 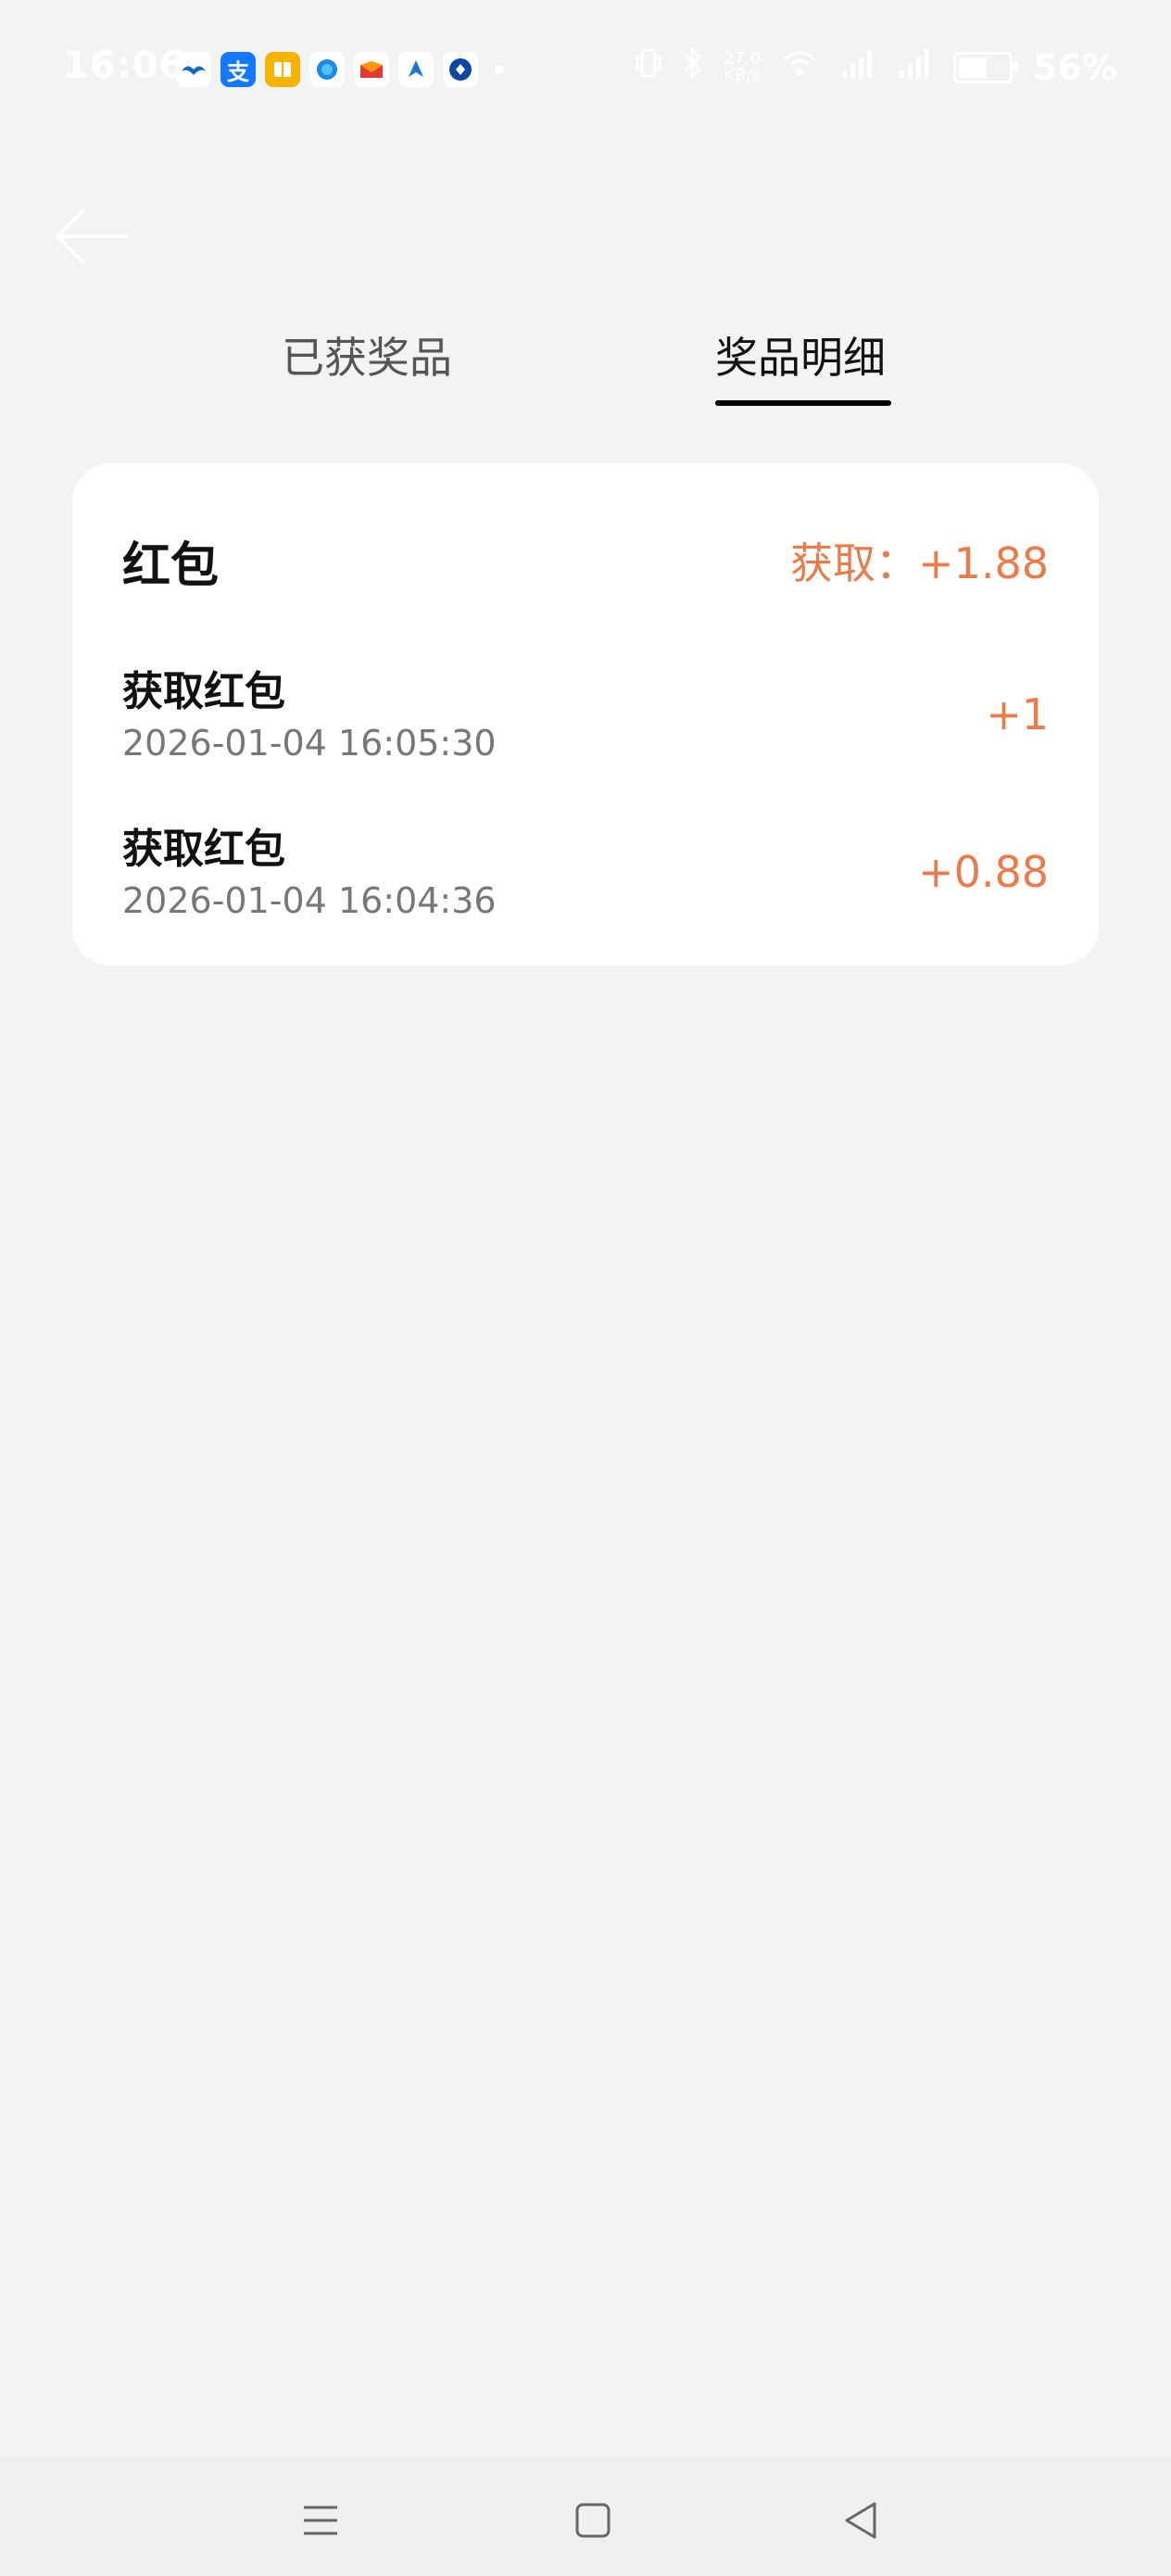 What do you see at coordinates (876, 66) in the screenshot?
I see `system-icons: 27.0 KB/s 56%` at bounding box center [876, 66].